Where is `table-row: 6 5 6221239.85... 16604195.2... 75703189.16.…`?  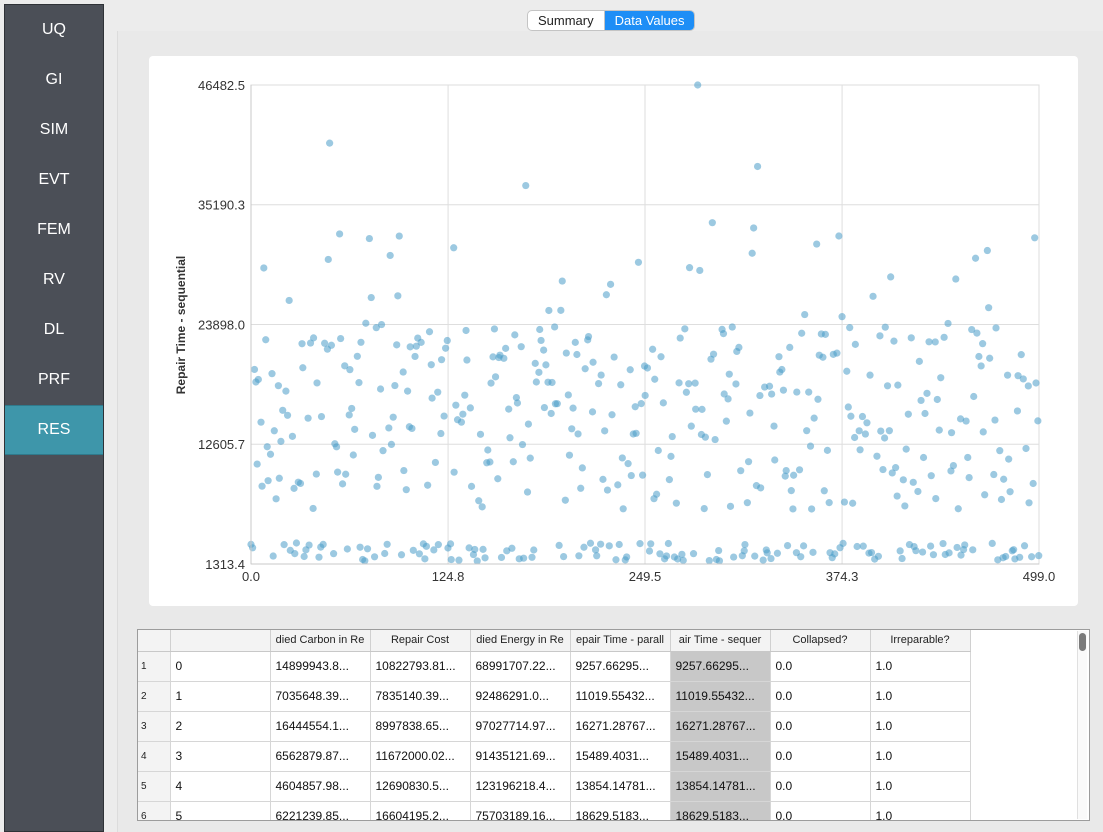
table-row: 6 5 6221239.85... 16604195.2... 75703189.16.… is located at coordinates (554, 810).